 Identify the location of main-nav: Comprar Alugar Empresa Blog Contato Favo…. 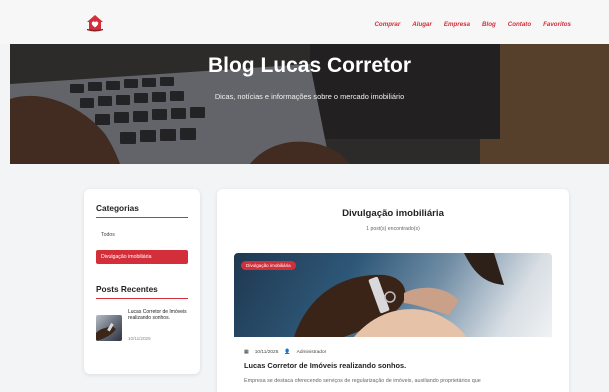
(472, 24).